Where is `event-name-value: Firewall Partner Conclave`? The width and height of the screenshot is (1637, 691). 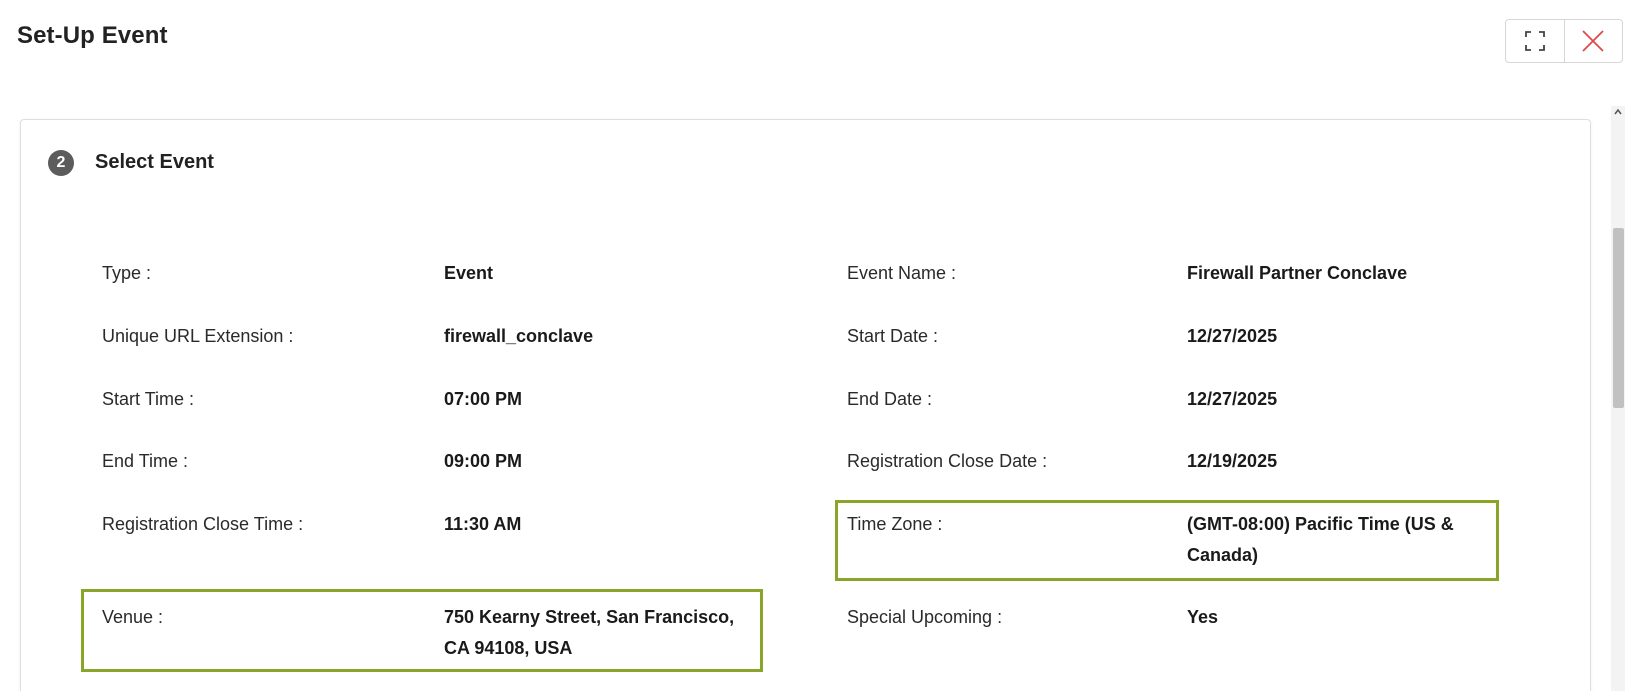
event-name-value: Firewall Partner Conclave is located at coordinates (1297, 273).